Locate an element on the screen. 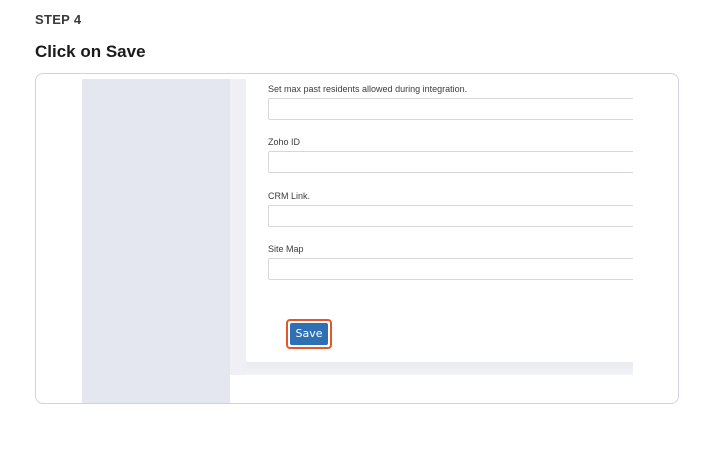  panel-footer-shadow is located at coordinates (439, 368).